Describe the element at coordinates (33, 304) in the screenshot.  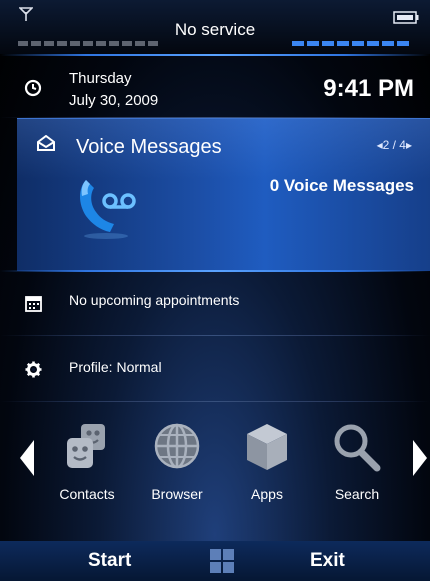
I see `calendar-icon` at that location.